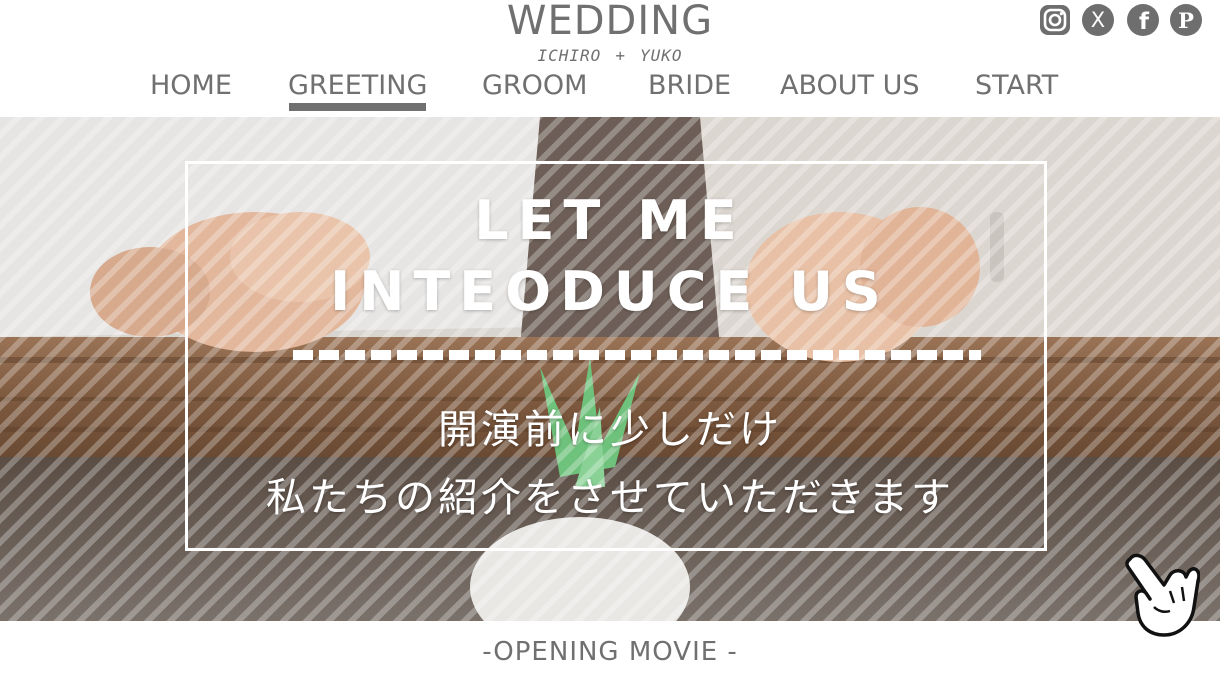 Image resolution: width=1220 pixels, height=687 pixels. I want to click on nav-bride: BRIDE, so click(689, 86).